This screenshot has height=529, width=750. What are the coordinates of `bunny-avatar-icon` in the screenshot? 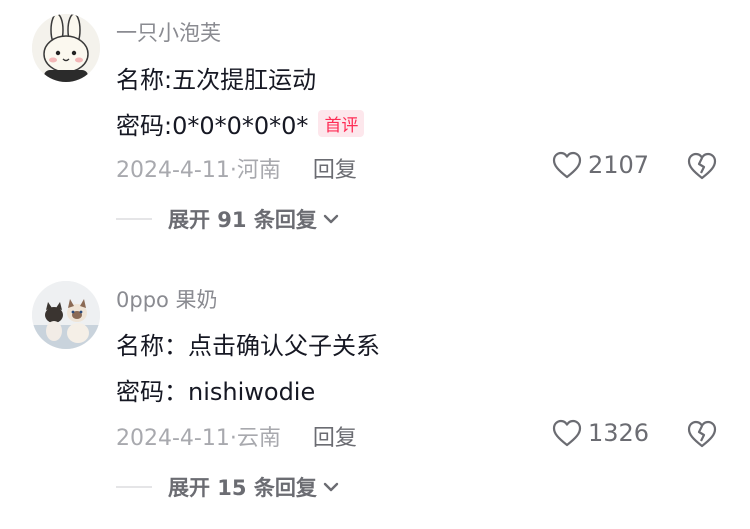 It's located at (66, 48).